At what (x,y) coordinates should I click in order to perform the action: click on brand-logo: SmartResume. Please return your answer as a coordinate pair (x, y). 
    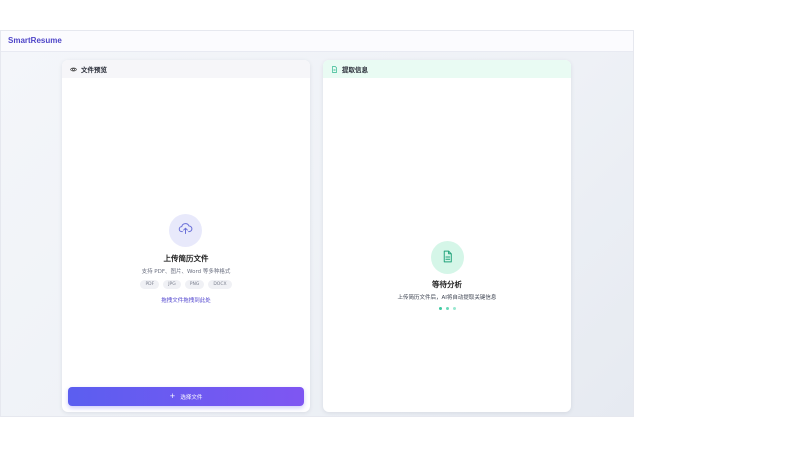
    Looking at the image, I should click on (35, 40).